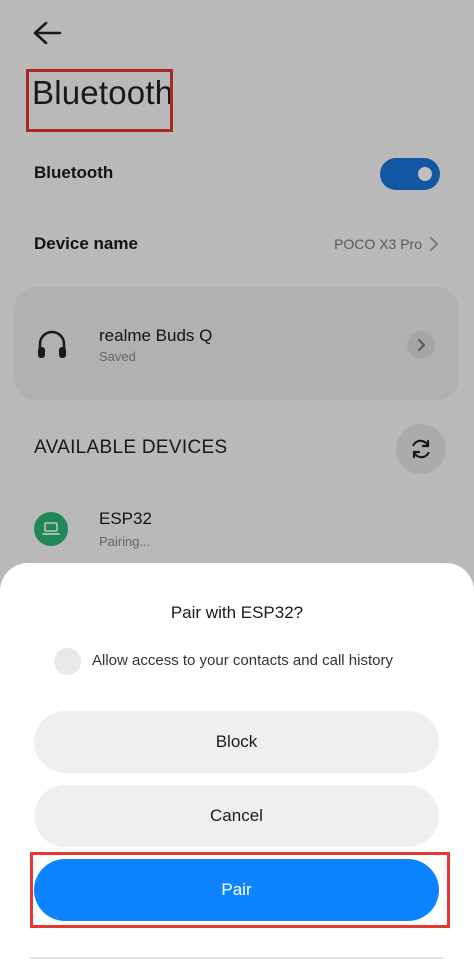  What do you see at coordinates (236, 816) in the screenshot?
I see `cancel-button: Cancel` at bounding box center [236, 816].